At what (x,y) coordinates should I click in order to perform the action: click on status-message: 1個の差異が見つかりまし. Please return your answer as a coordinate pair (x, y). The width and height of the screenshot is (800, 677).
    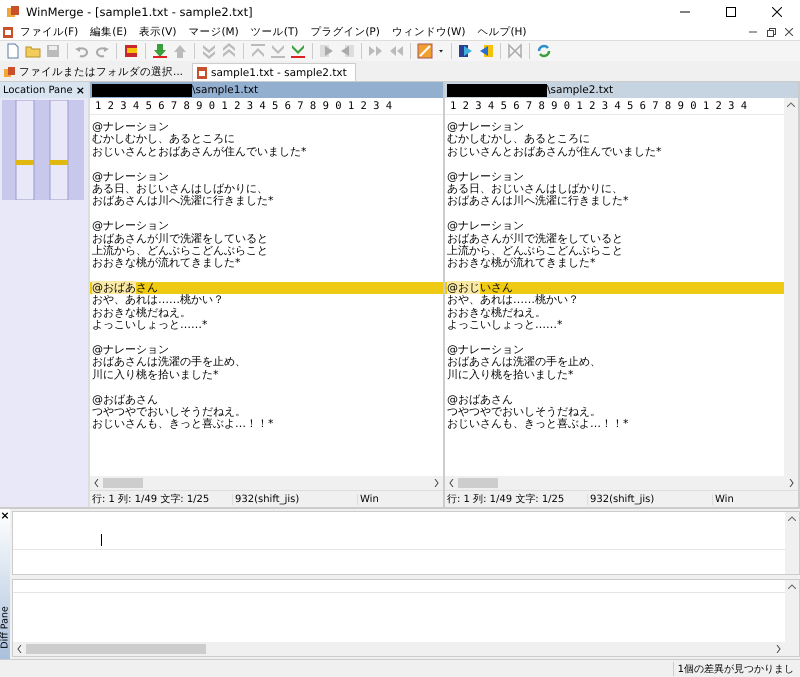
    Looking at the image, I should click on (733, 669).